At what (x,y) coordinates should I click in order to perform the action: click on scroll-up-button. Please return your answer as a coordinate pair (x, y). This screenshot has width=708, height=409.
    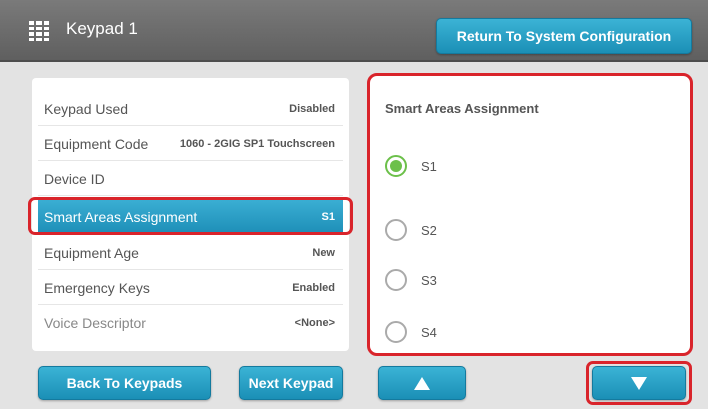
    Looking at the image, I should click on (422, 383).